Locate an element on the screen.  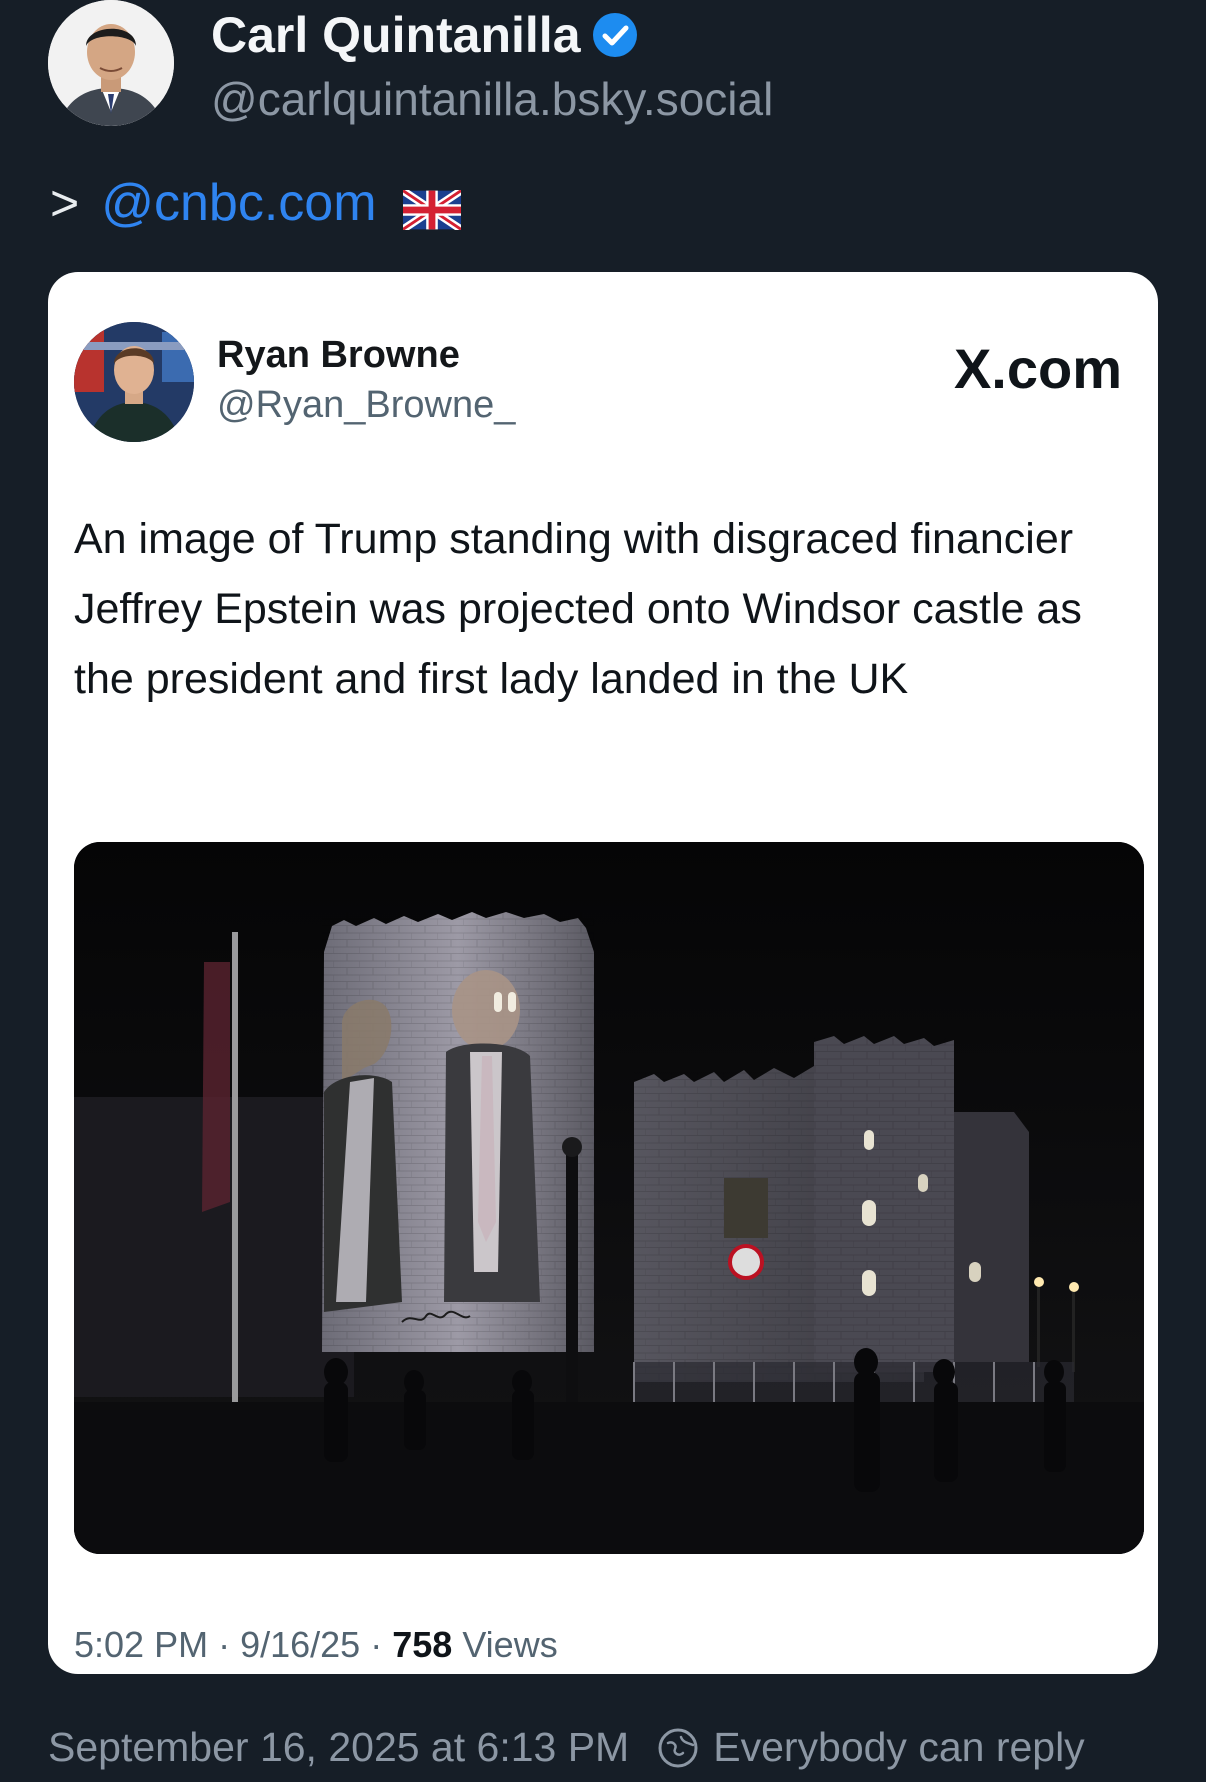
post-text: > @cnbc.com is located at coordinates (256, 203).